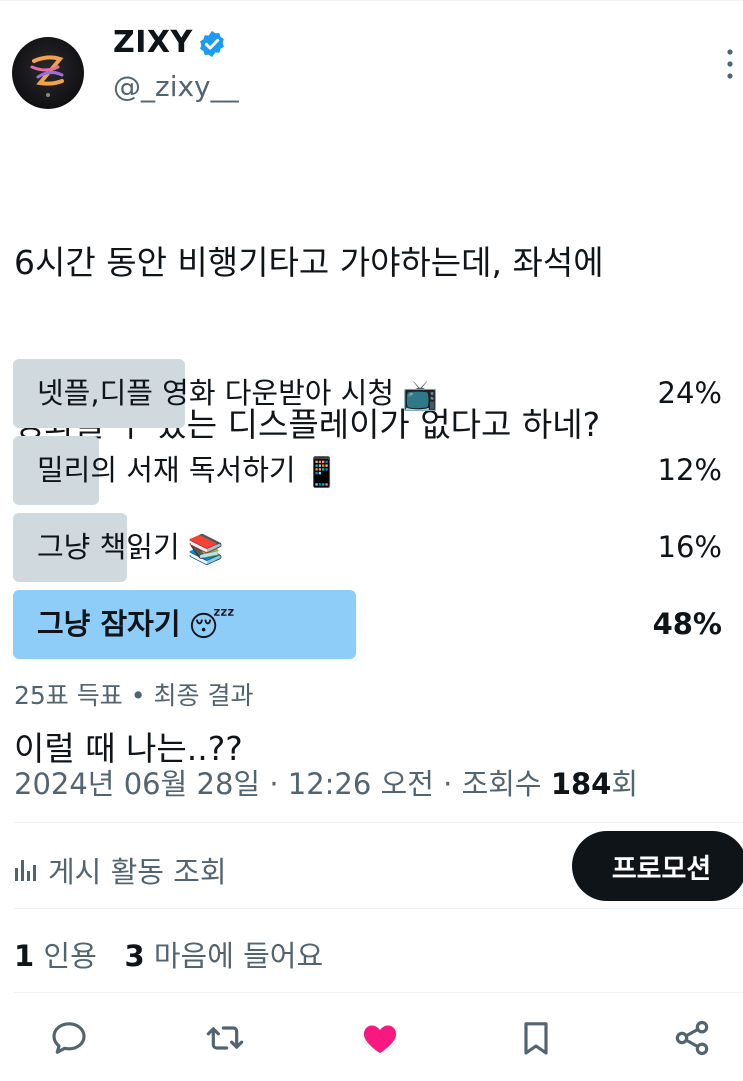 Image resolution: width=743 pixels, height=1081 pixels. Describe the element at coordinates (730, 64) in the screenshot. I see `more-options-icon` at that location.